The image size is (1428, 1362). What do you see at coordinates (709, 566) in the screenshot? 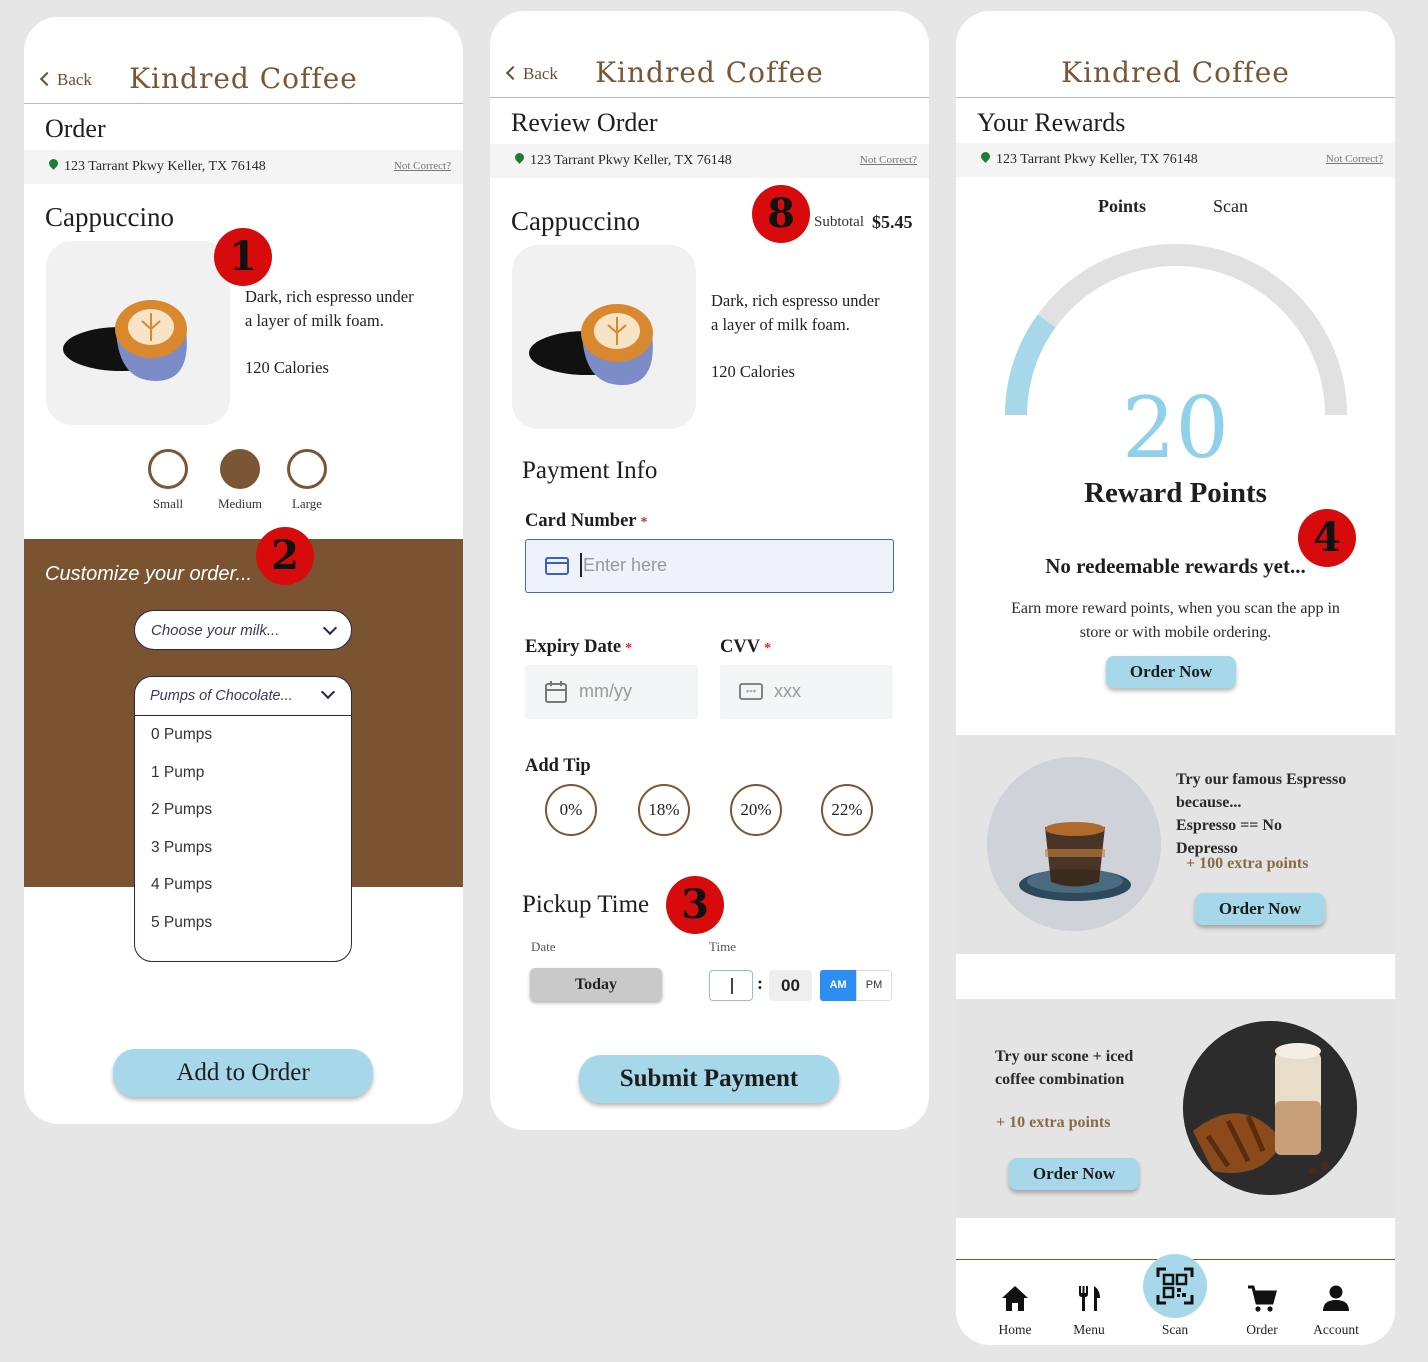
I see `card-number-input: Enter here` at bounding box center [709, 566].